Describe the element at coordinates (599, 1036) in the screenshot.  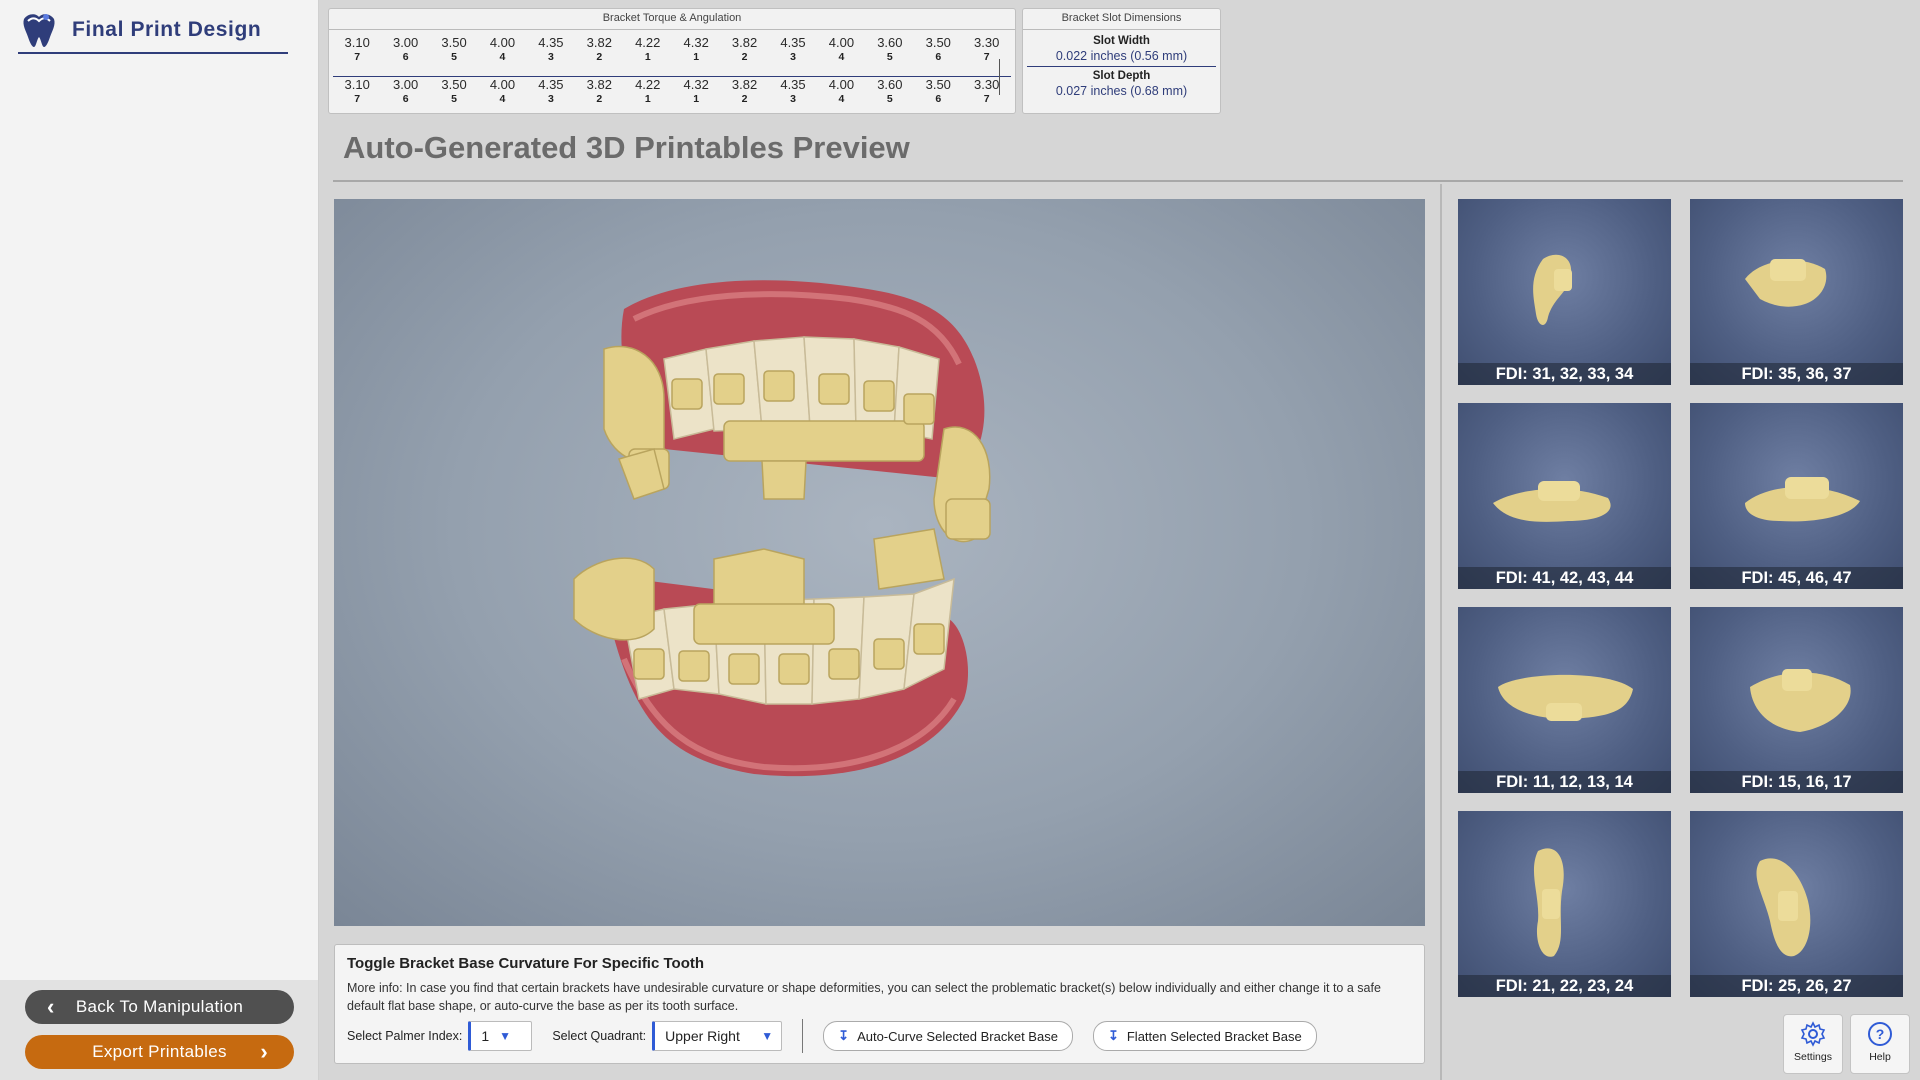
I see `quadrant-label: Select Quadrant:` at that location.